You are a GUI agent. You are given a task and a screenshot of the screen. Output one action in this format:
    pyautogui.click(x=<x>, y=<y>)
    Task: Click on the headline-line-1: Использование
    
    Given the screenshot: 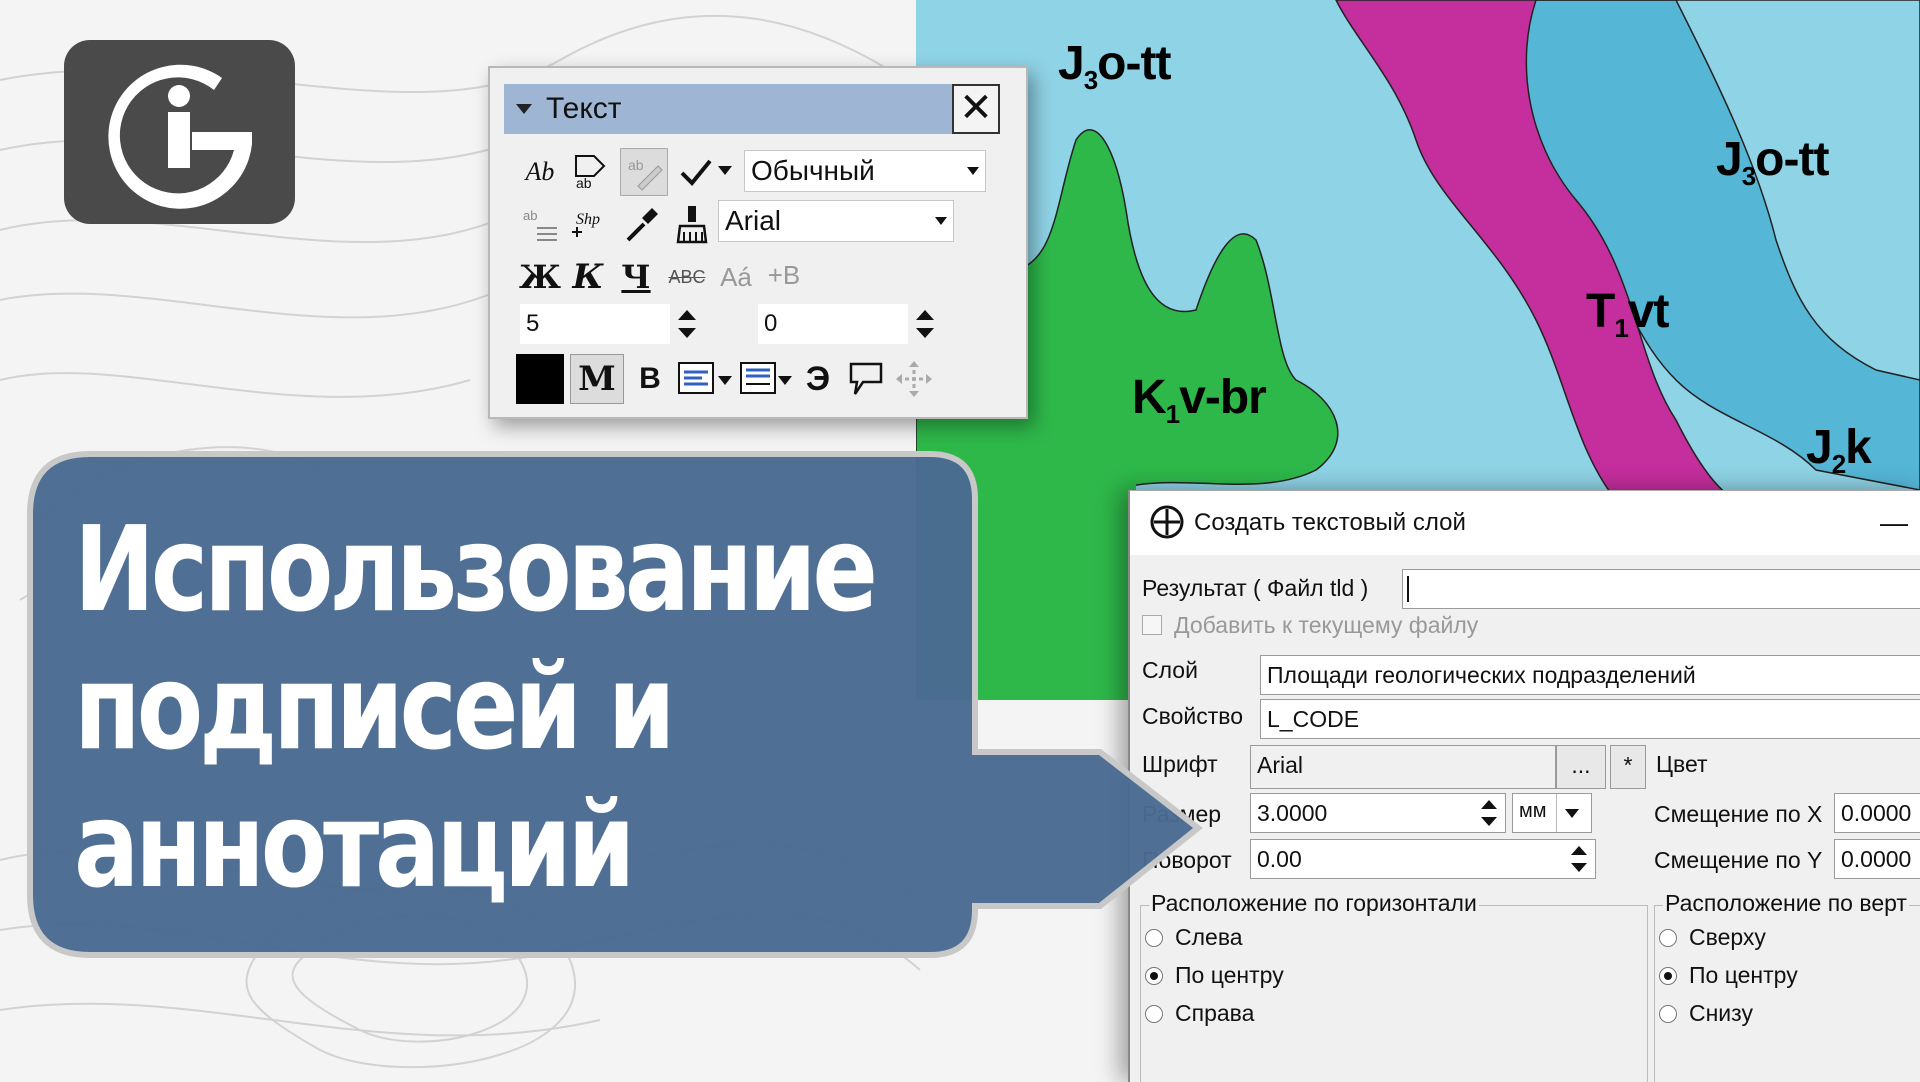 What is the action you would take?
    pyautogui.click(x=476, y=569)
    